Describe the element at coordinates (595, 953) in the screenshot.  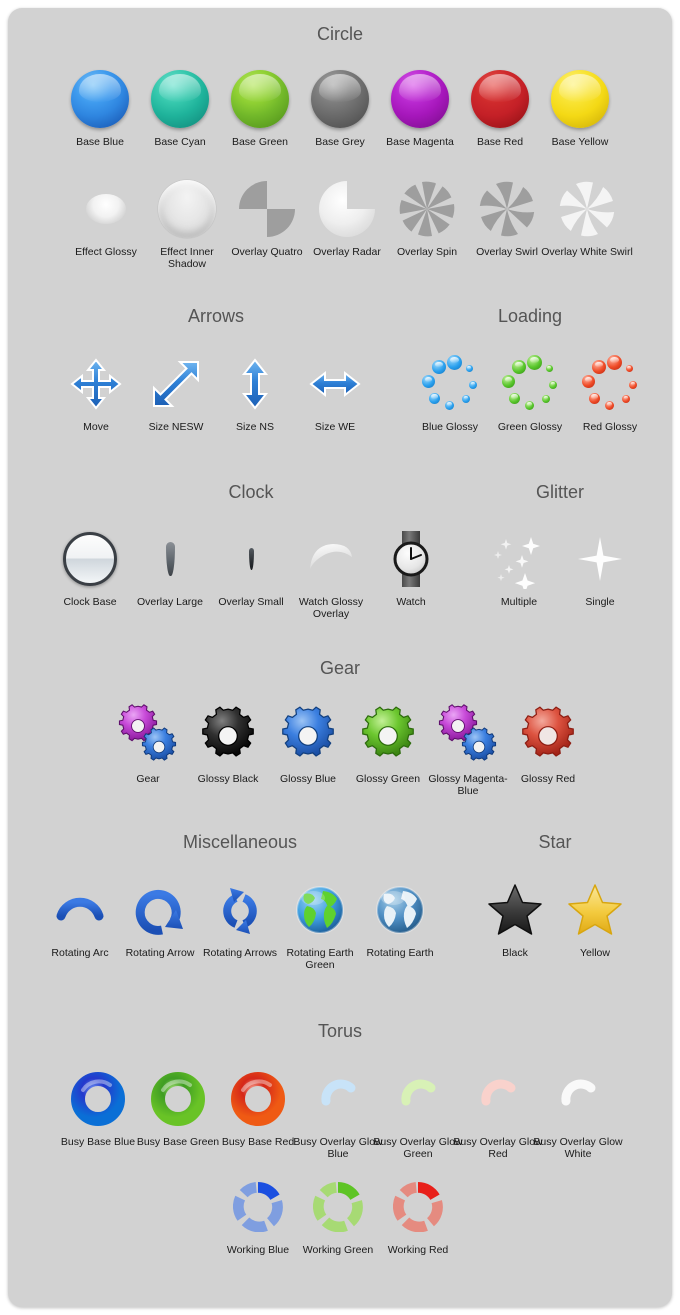
I see `item-label: Yellow` at that location.